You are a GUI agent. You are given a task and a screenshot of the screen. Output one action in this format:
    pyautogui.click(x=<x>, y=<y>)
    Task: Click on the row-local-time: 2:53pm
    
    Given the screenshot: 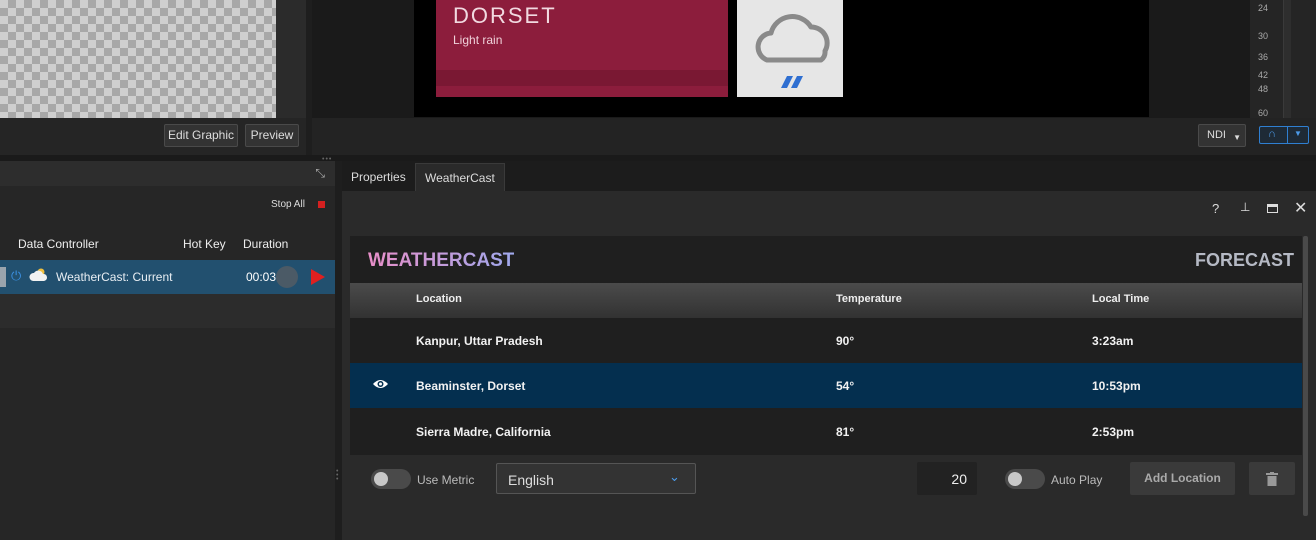 What is the action you would take?
    pyautogui.click(x=1113, y=432)
    